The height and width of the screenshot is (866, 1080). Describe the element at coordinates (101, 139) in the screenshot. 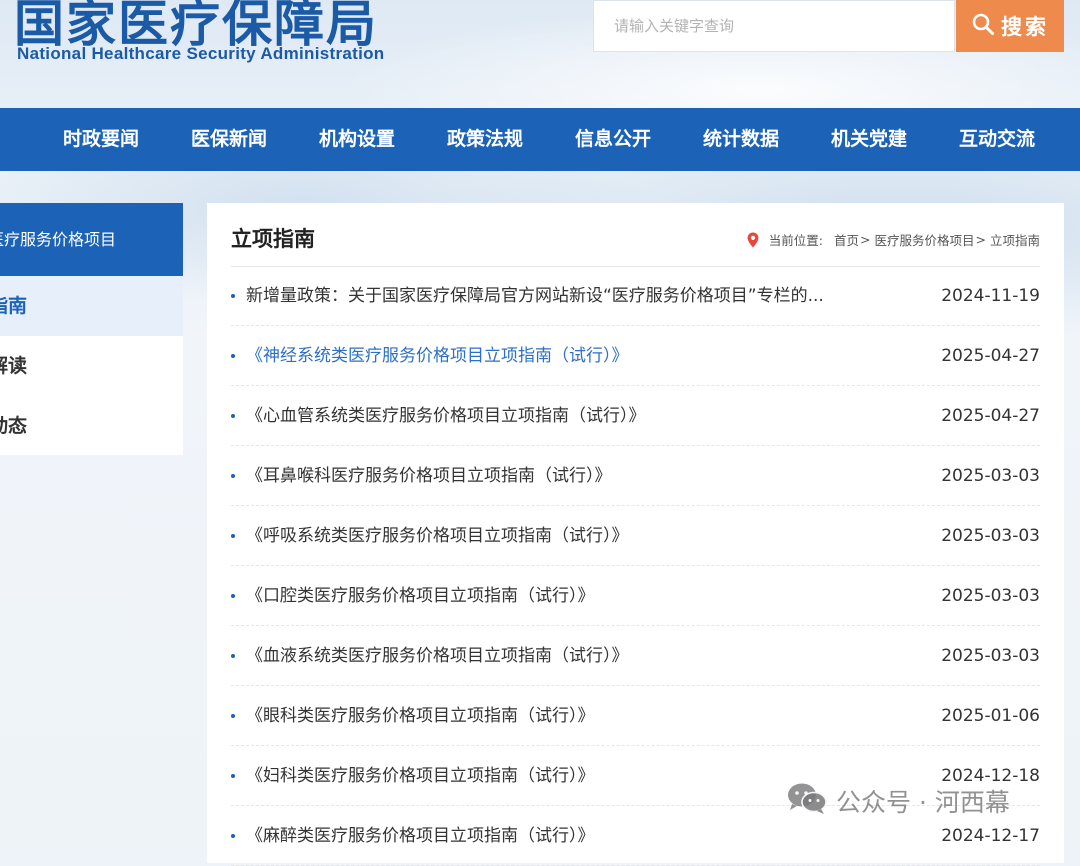

I see `nav-item-politics-news: 时政要闻` at that location.